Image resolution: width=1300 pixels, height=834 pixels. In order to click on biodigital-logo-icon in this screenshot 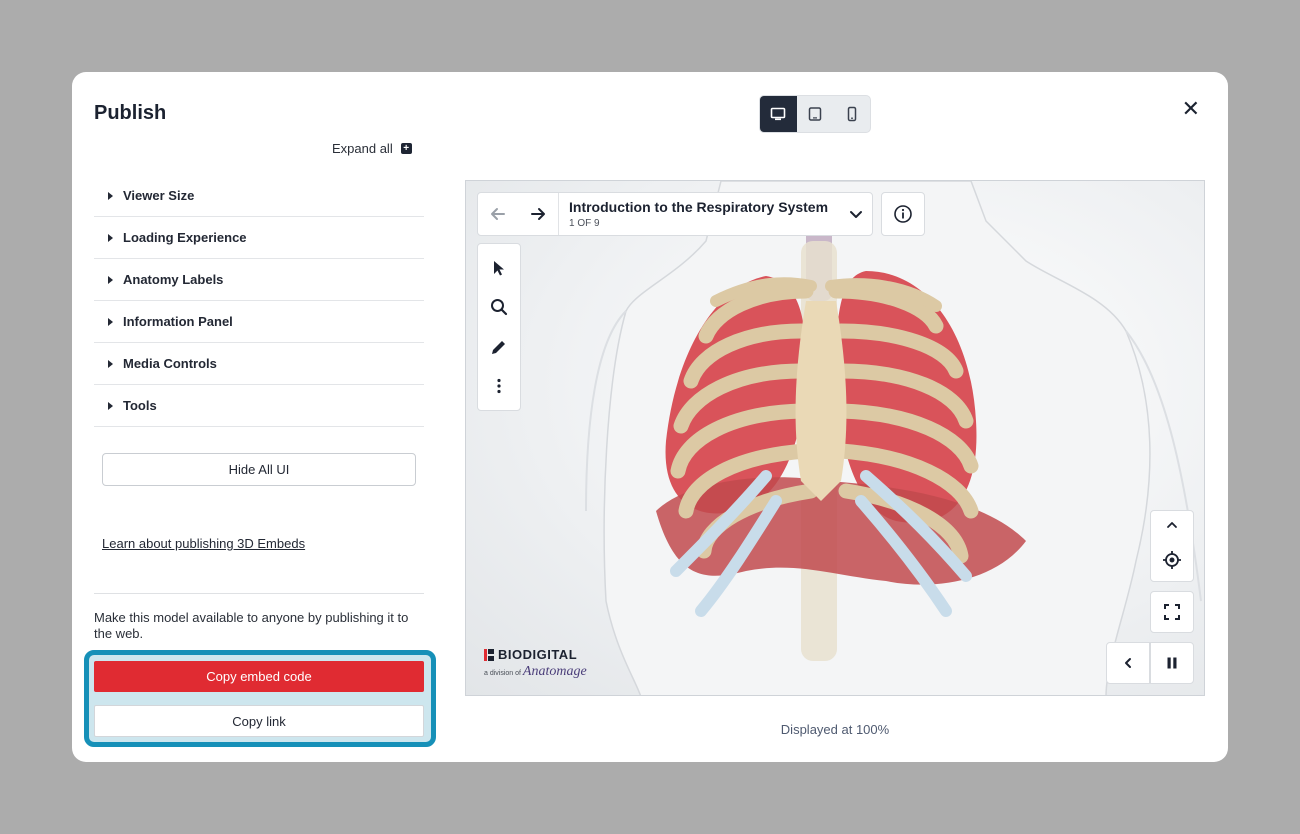, I will do `click(489, 654)`.